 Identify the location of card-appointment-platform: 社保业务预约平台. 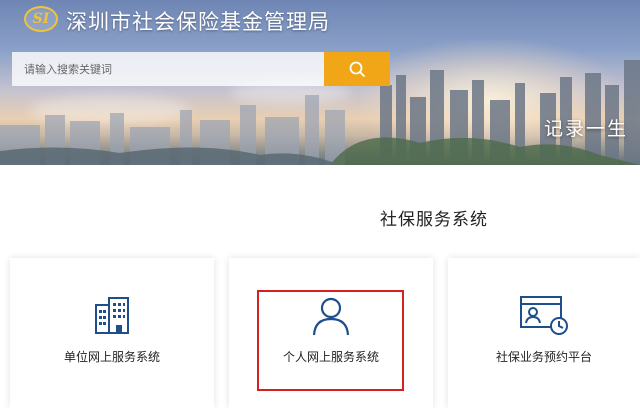
(544, 333).